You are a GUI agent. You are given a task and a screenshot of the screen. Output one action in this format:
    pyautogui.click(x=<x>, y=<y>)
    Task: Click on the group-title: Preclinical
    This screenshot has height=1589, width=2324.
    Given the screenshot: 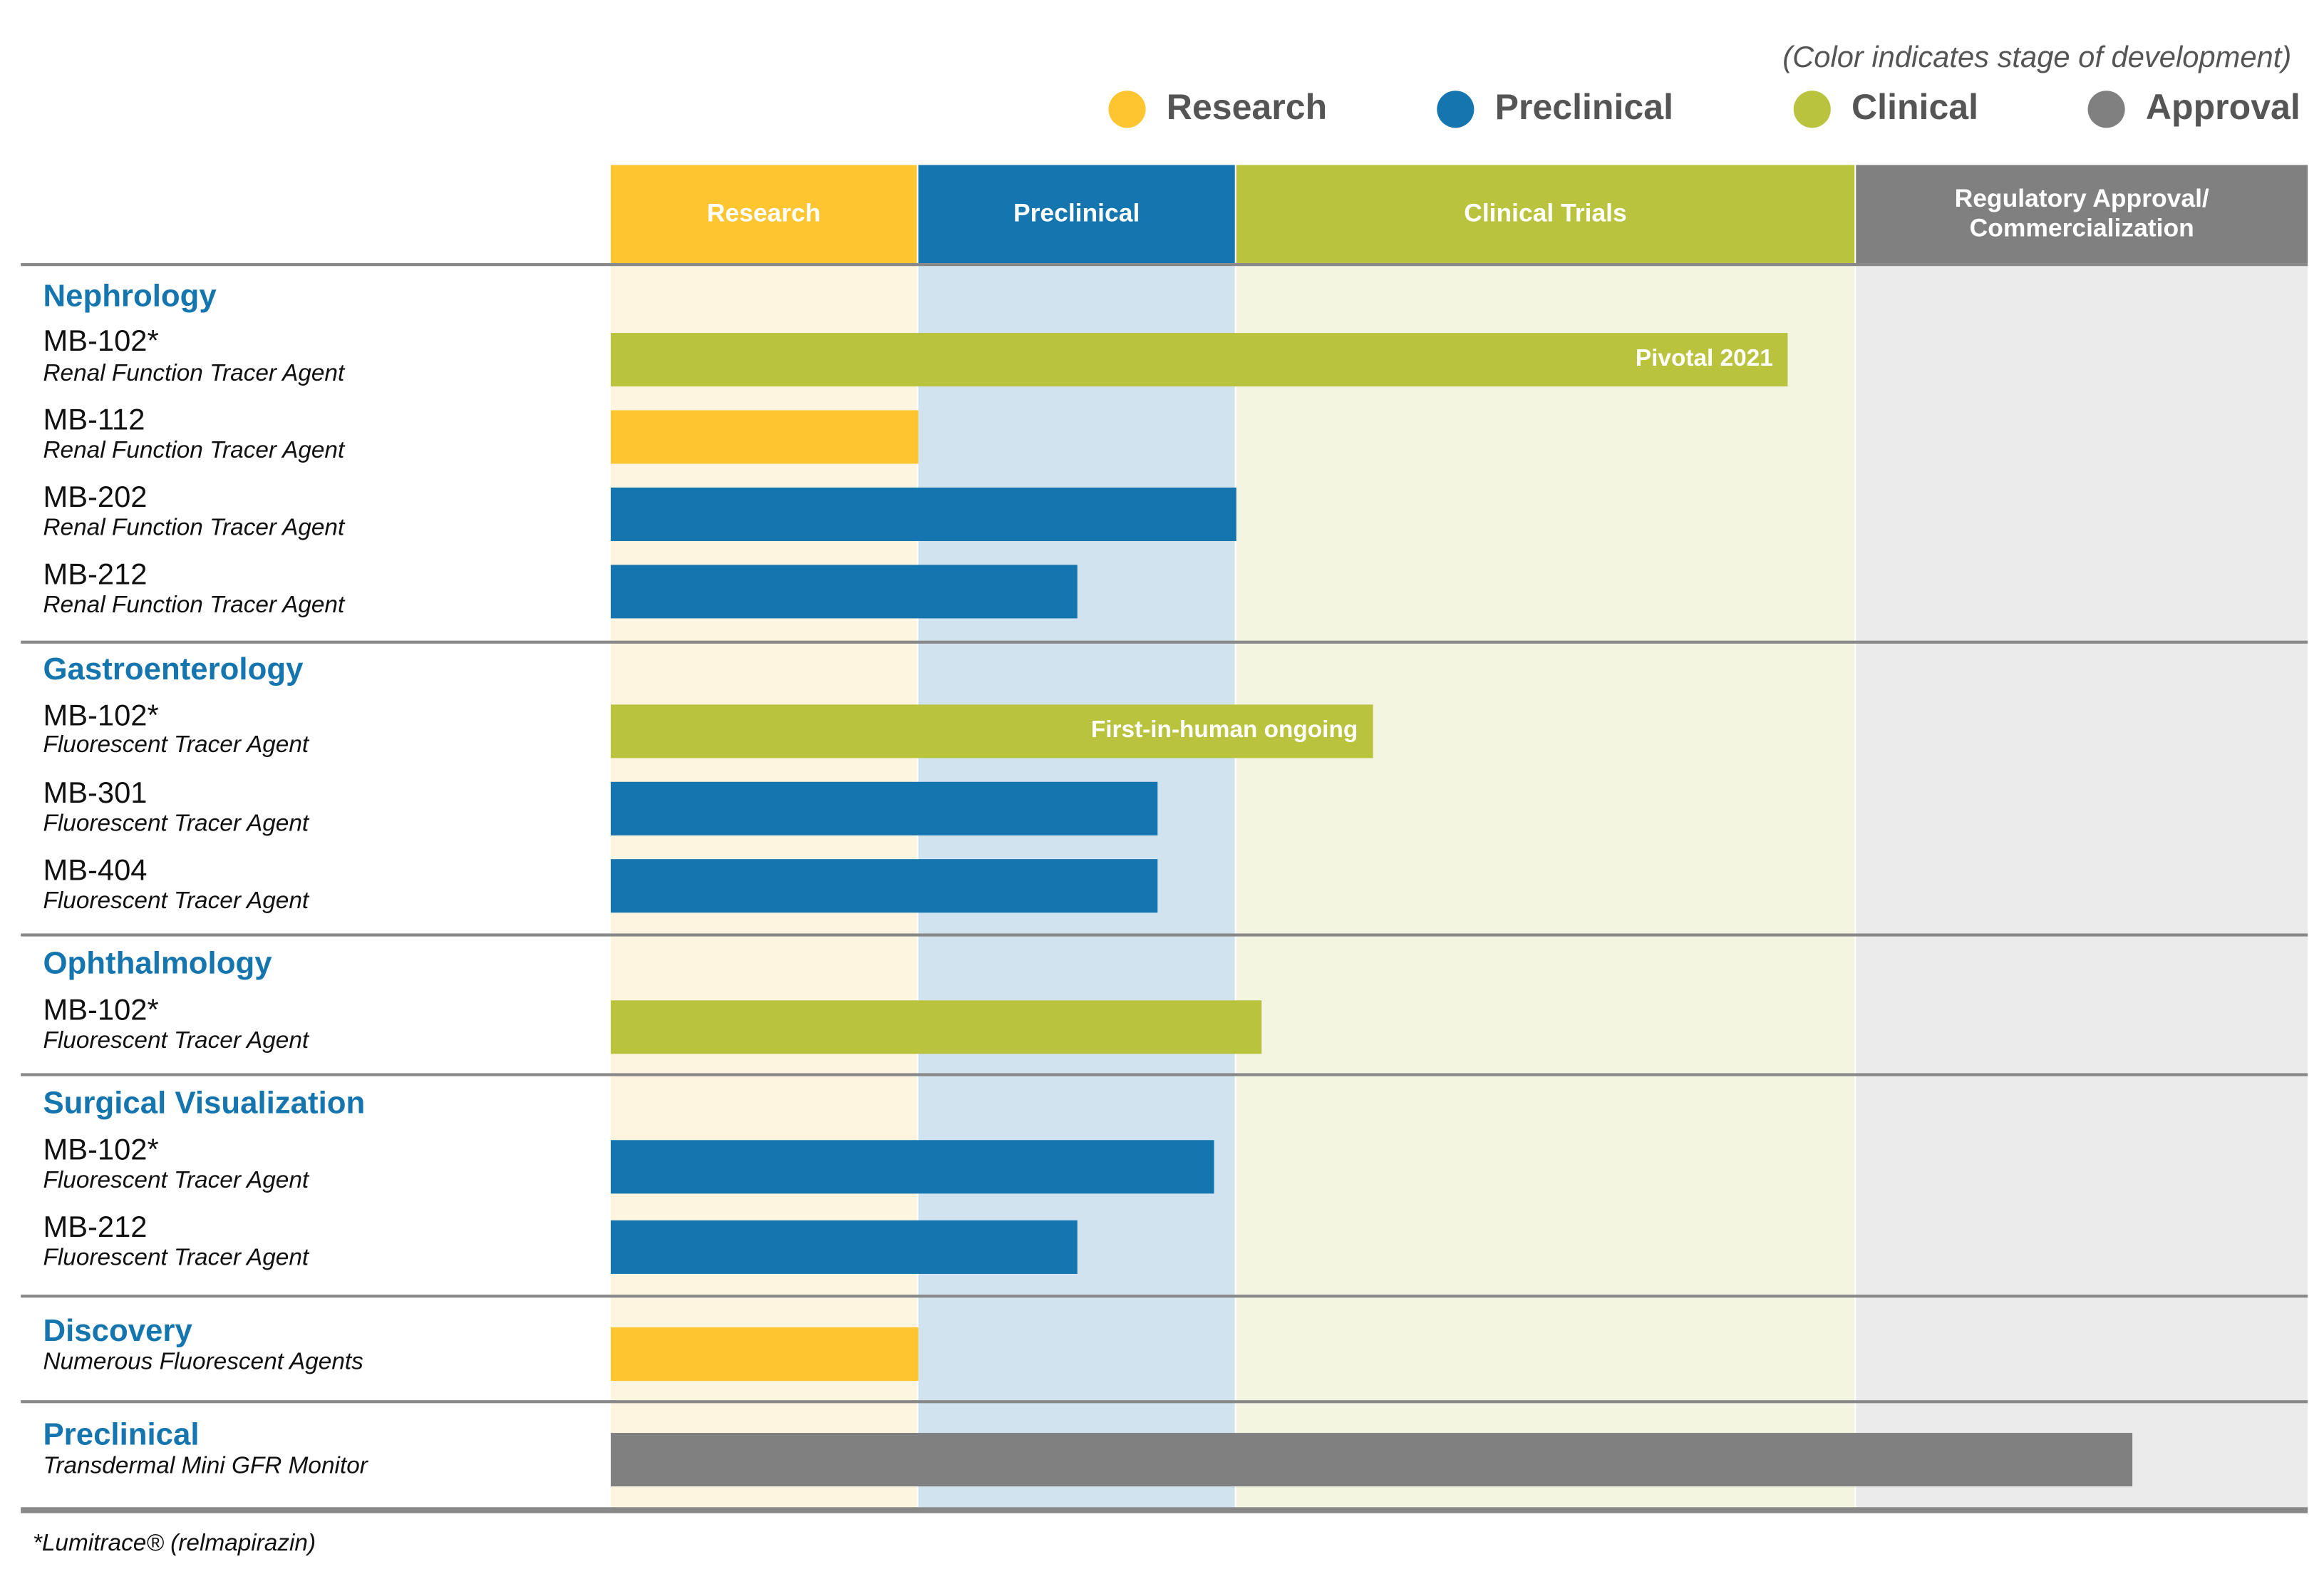 What is the action you would take?
    pyautogui.click(x=121, y=1435)
    